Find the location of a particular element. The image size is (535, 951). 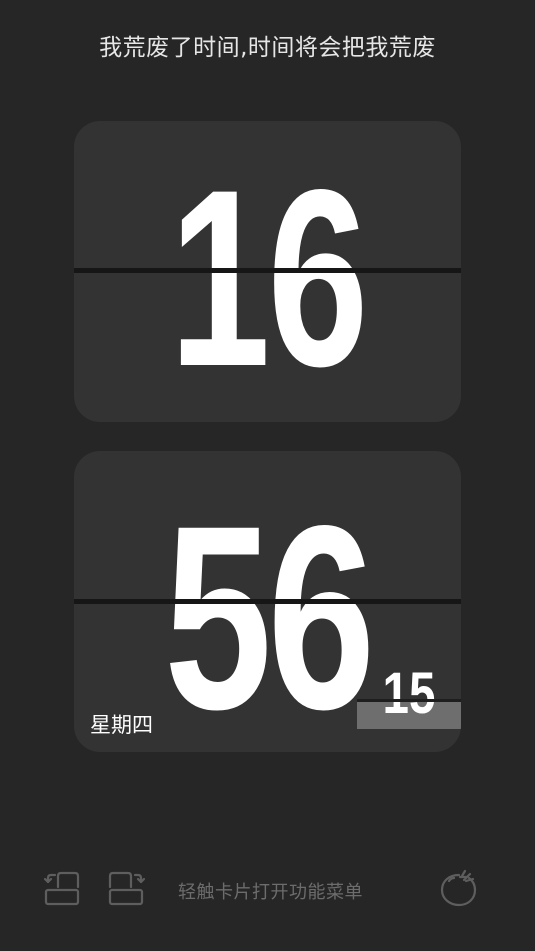

weekday-label: 星期四 is located at coordinates (121, 725).